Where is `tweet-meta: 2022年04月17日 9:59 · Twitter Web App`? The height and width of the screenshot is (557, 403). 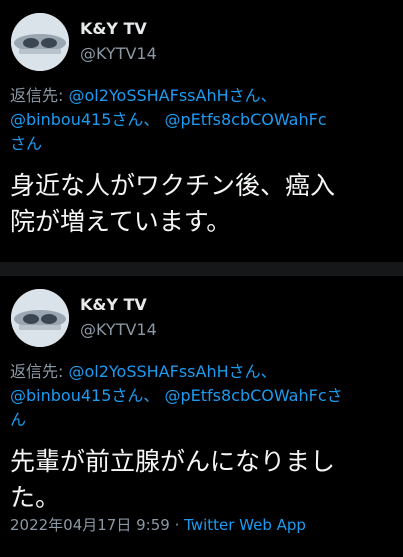 tweet-meta: 2022年04月17日 9:59 · Twitter Web App is located at coordinates (158, 524).